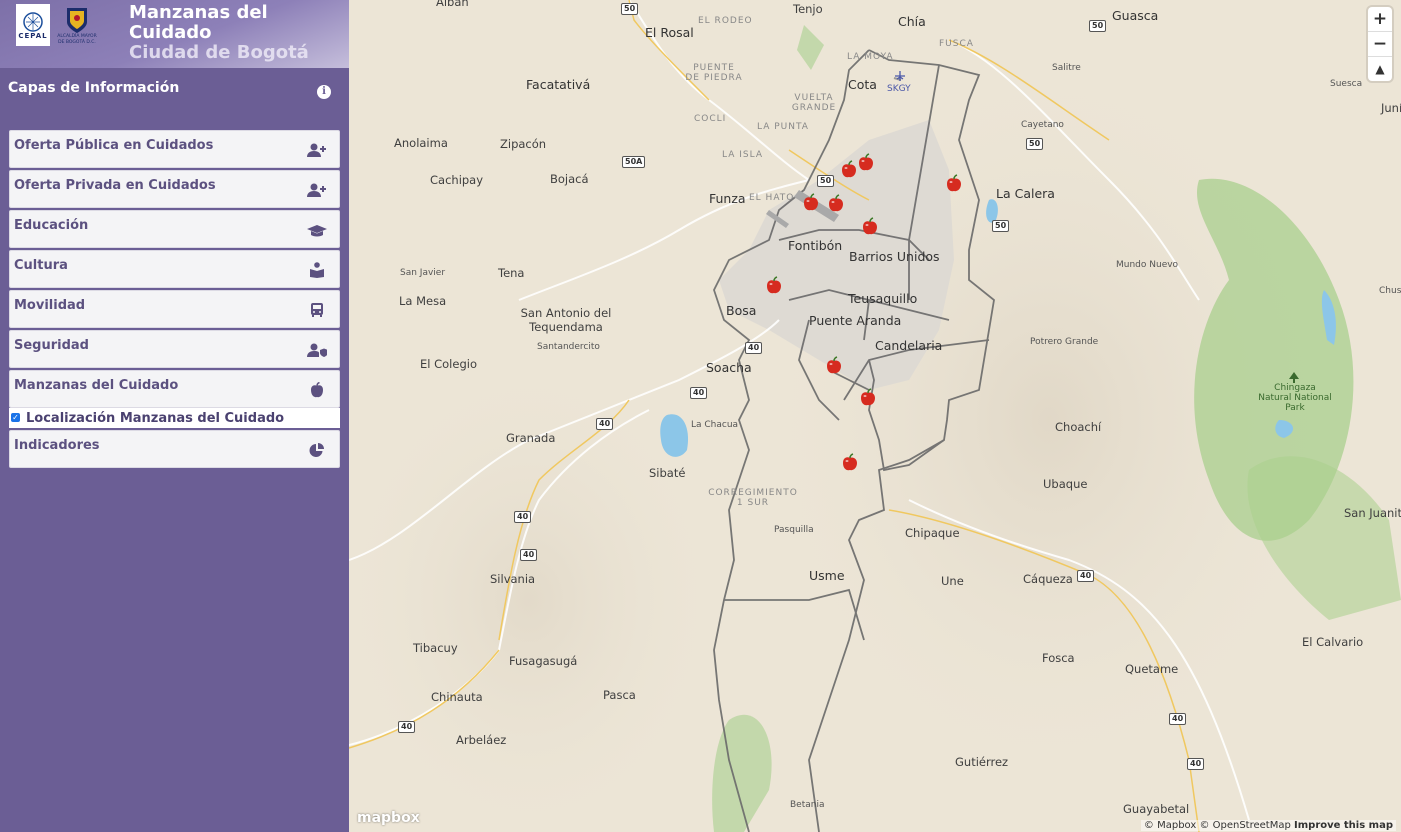 Image resolution: width=1401 pixels, height=832 pixels. Describe the element at coordinates (317, 231) in the screenshot. I see `graduation-cap-icon` at that location.